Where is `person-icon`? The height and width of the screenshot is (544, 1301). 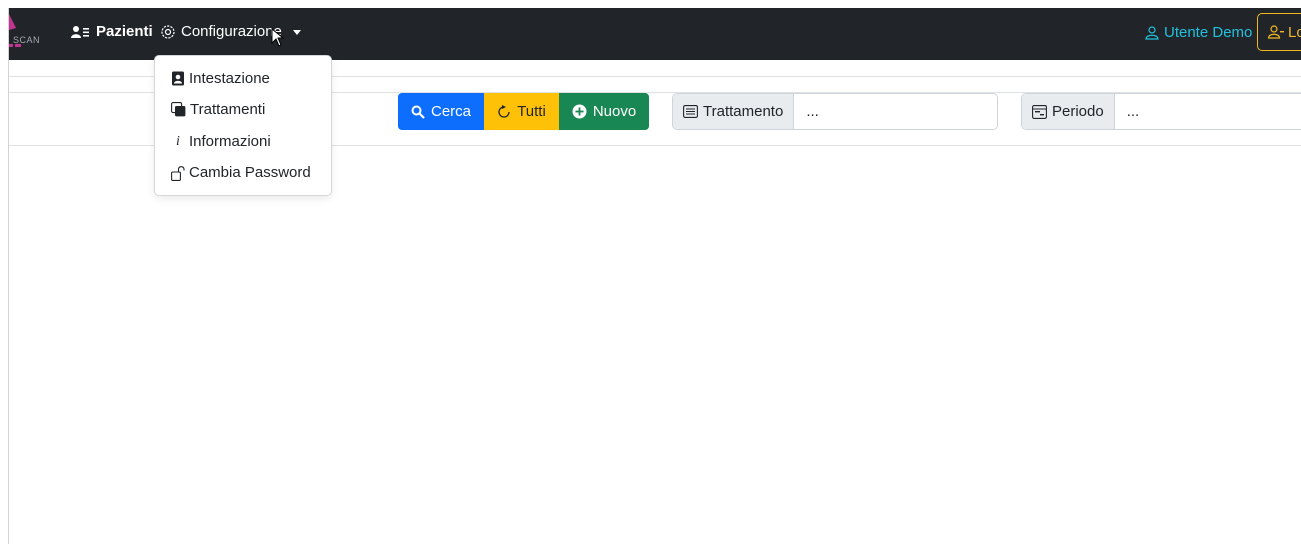
person-icon is located at coordinates (1152, 32).